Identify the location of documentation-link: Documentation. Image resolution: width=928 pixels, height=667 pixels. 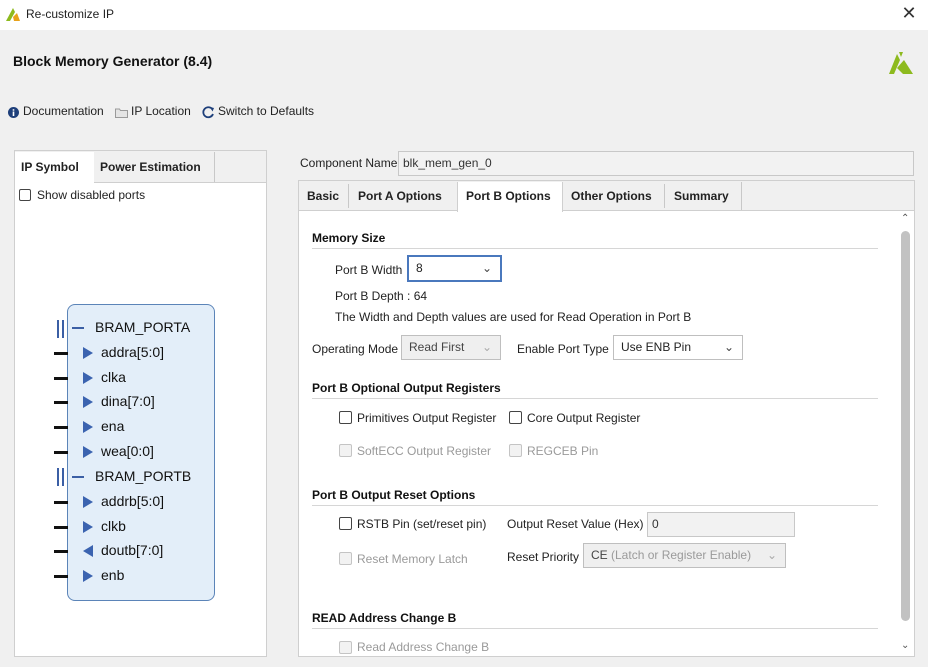
(63, 111).